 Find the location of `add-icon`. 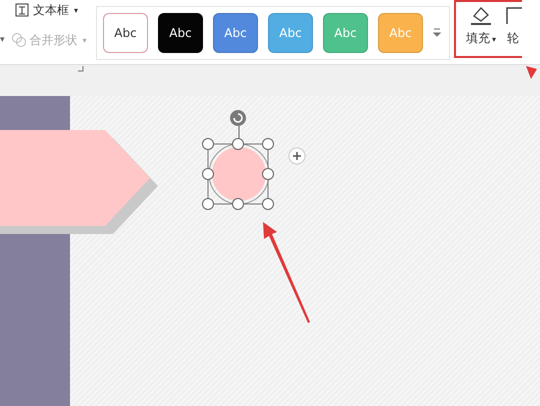

add-icon is located at coordinates (297, 156).